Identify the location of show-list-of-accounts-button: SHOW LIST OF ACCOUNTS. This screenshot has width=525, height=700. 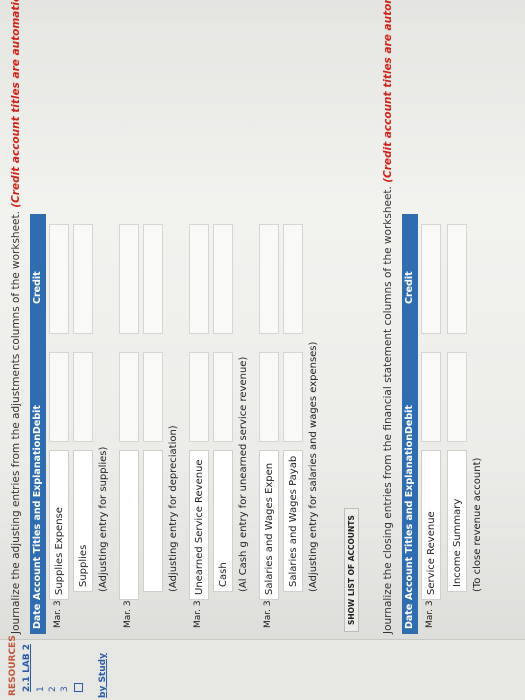
(351, 570).